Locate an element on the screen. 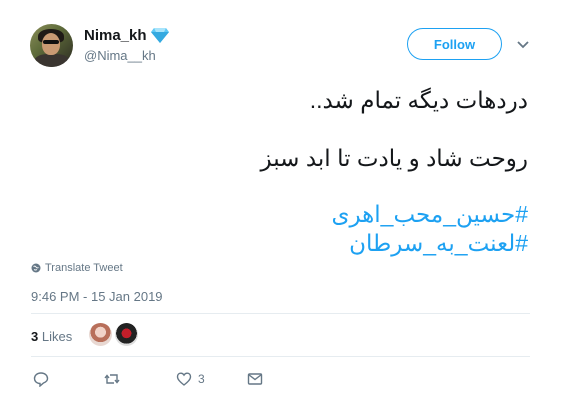 The image size is (561, 409). user-handle: @Nima__kh is located at coordinates (120, 55).